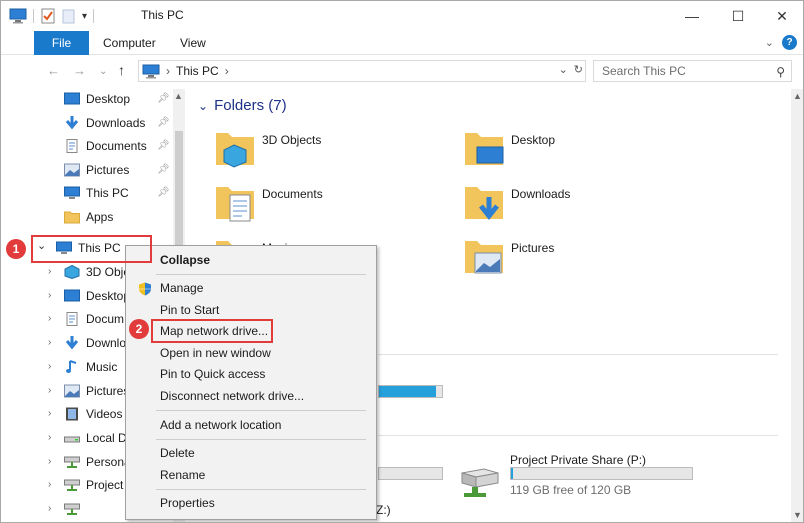 The height and width of the screenshot is (523, 804). Describe the element at coordinates (193, 43) in the screenshot. I see `tab-view: View` at that location.